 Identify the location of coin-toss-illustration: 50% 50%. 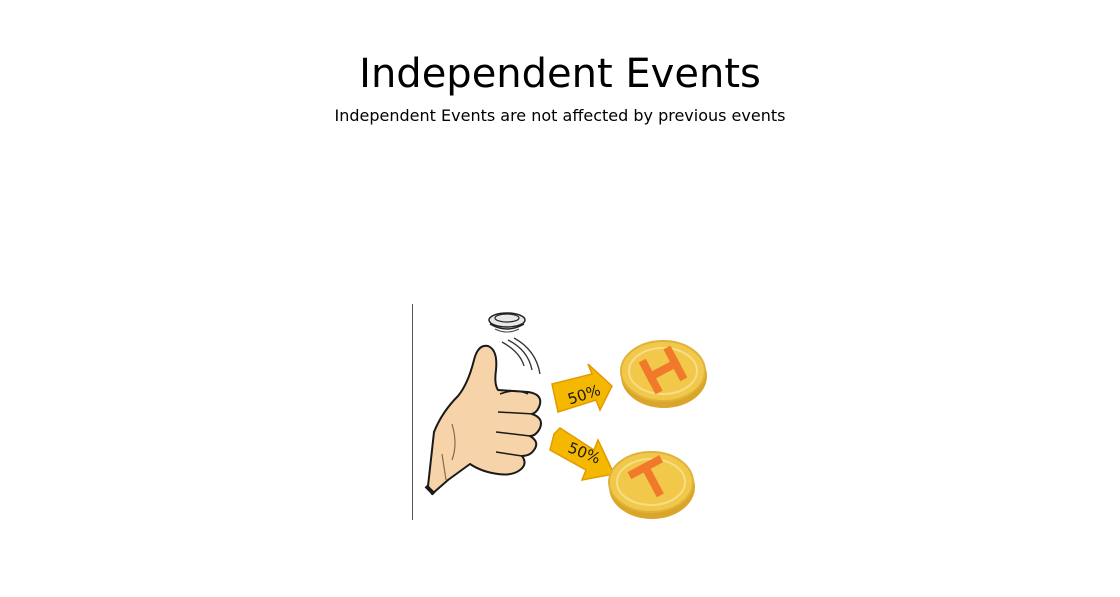
(562, 412).